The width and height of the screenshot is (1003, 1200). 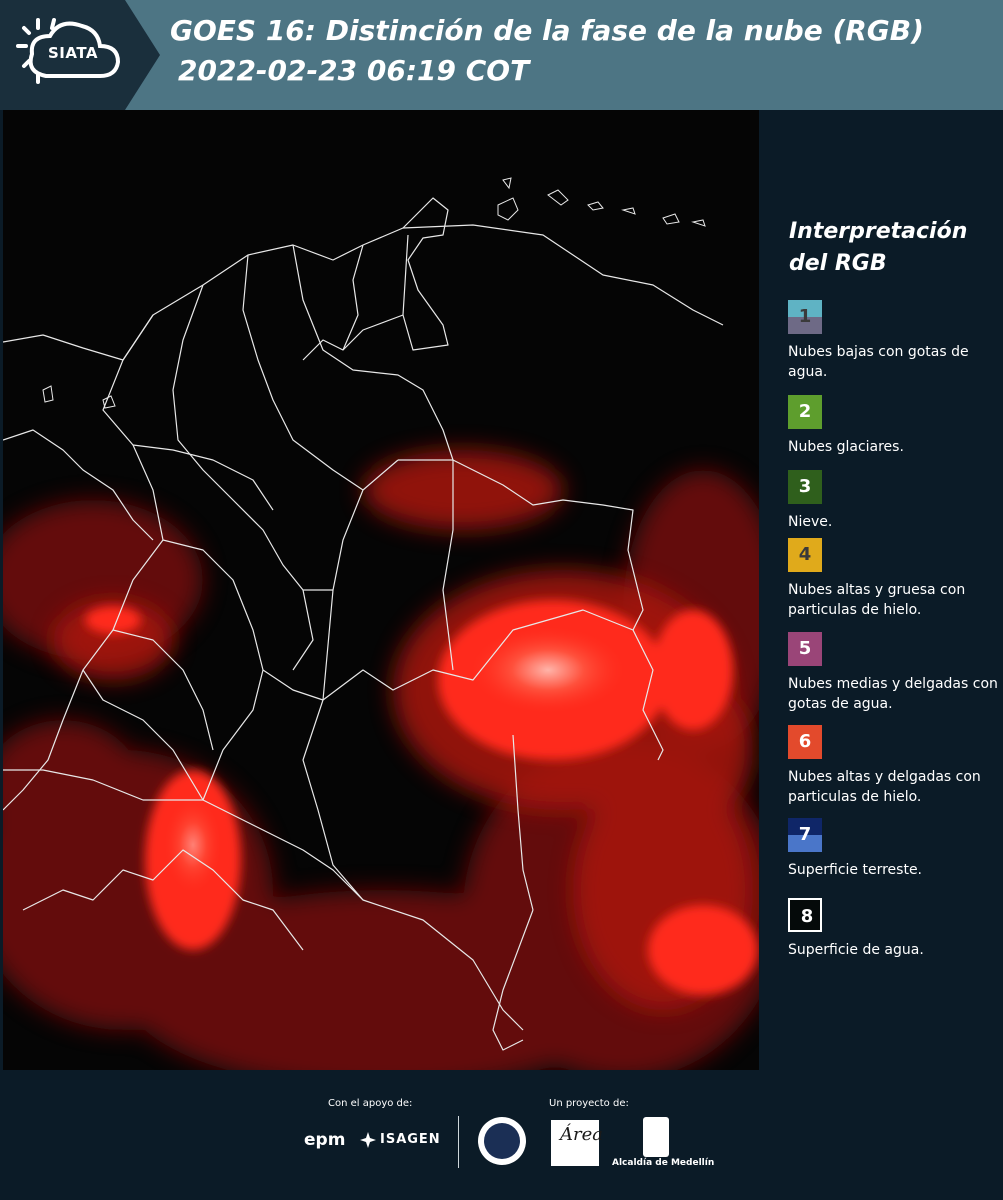 I want to click on legend-item: 1 Nubes bajas con gotas de agua., so click(x=893, y=341).